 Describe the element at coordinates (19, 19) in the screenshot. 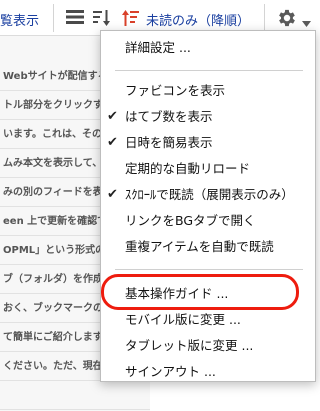

I see `view-mode-button: 覧表示` at that location.